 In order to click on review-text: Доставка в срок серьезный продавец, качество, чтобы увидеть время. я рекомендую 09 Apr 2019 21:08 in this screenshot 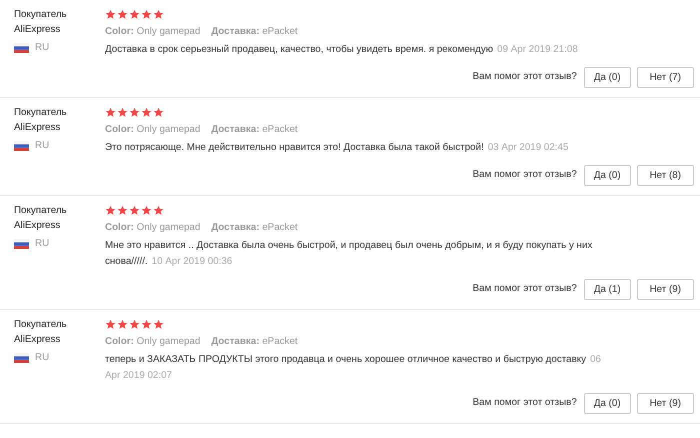, I will do `click(342, 50)`.